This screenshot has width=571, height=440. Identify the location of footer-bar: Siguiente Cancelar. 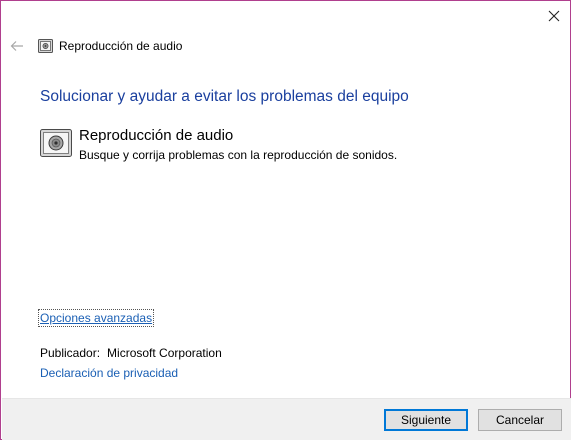
(286, 419).